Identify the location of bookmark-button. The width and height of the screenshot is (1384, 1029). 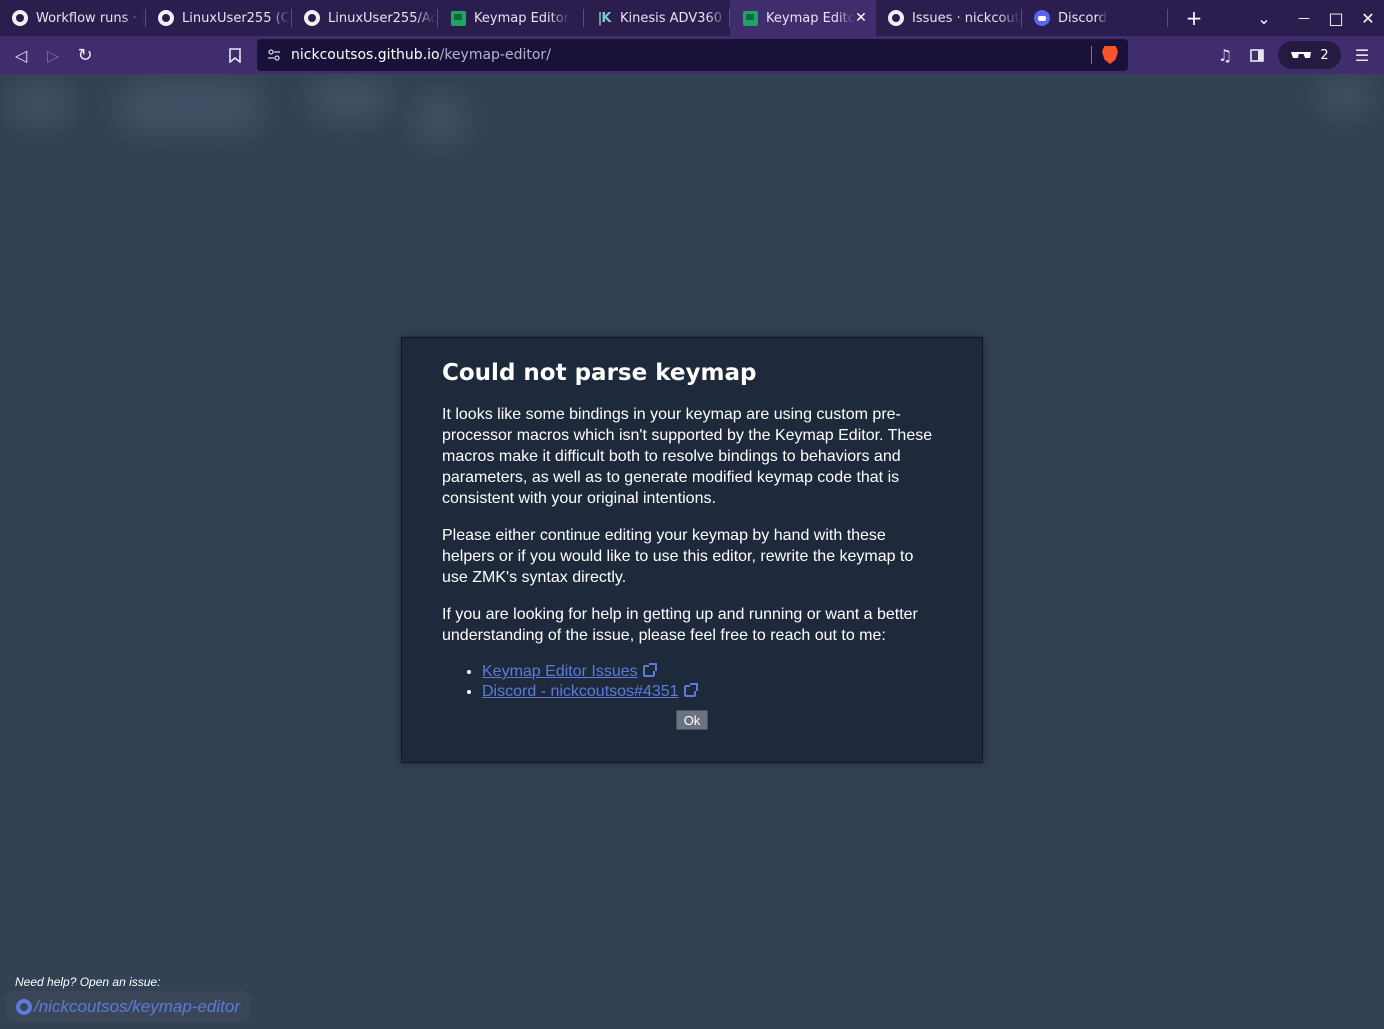
(235, 55).